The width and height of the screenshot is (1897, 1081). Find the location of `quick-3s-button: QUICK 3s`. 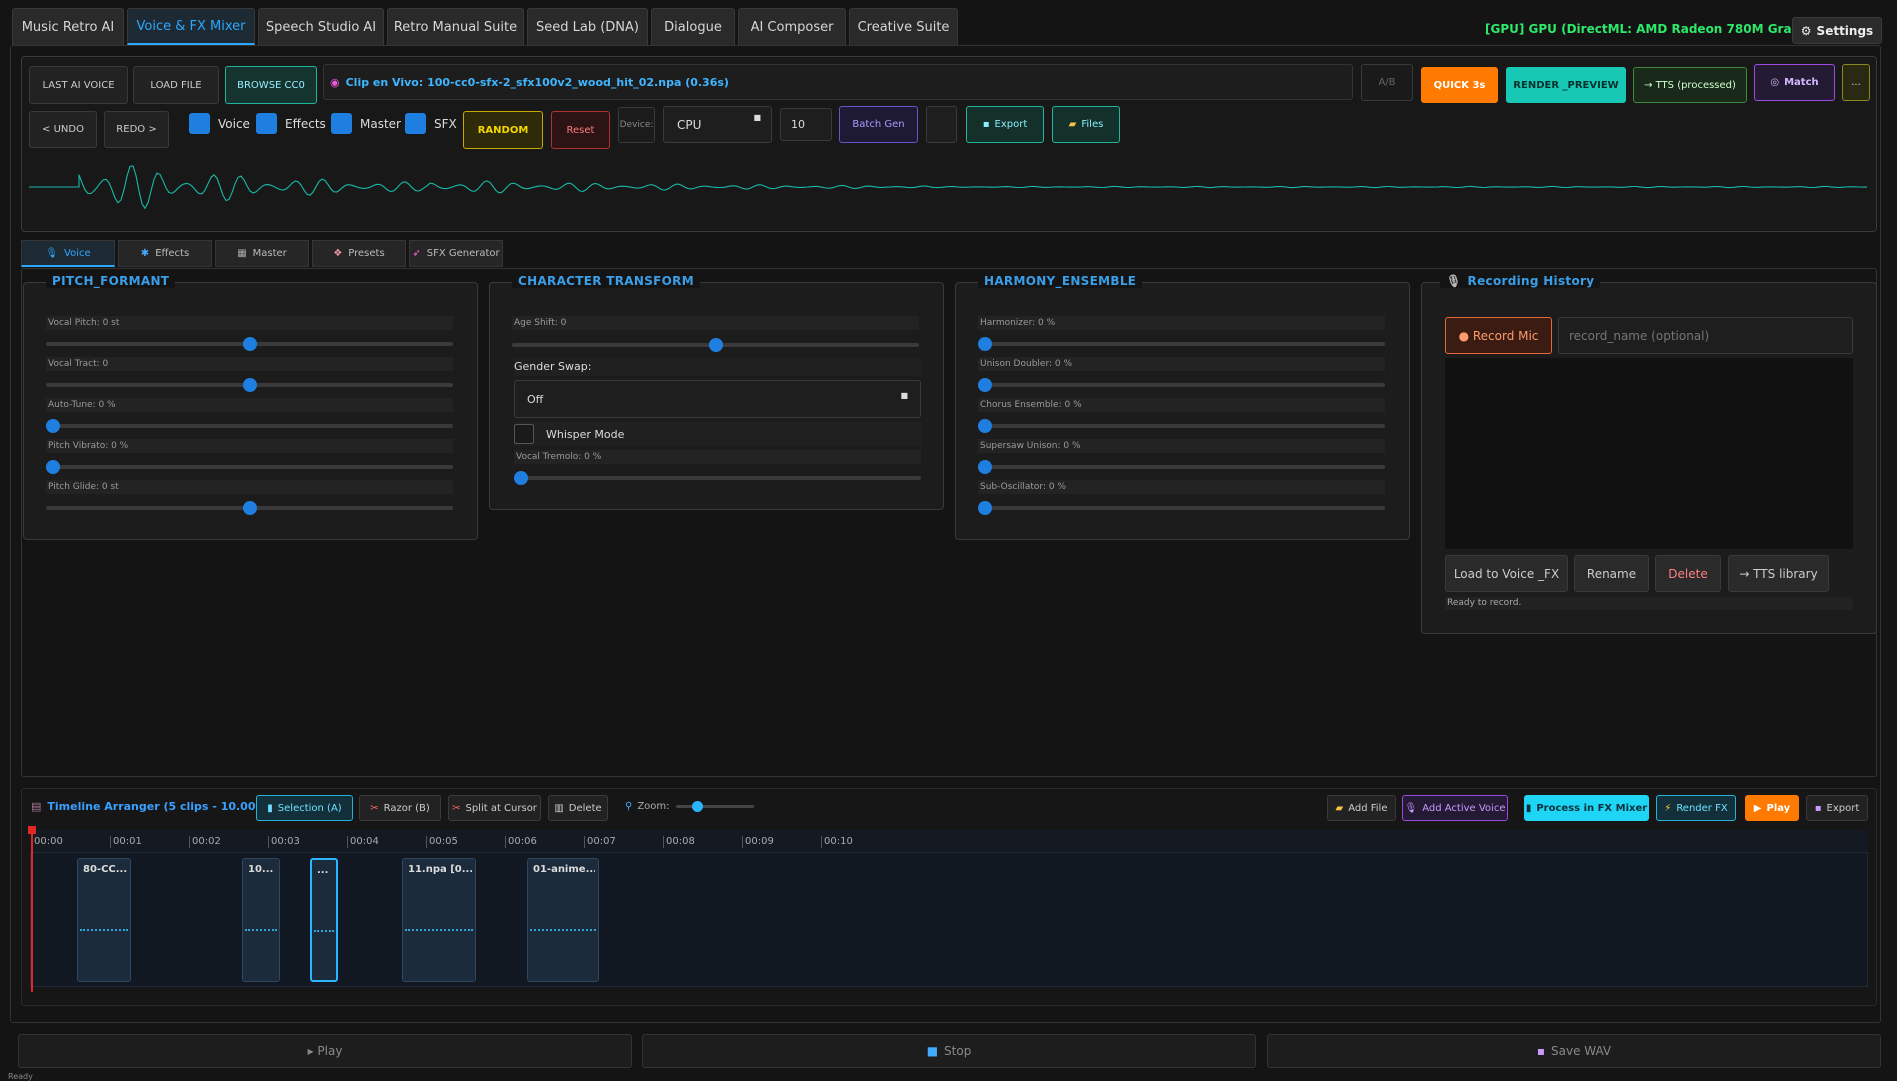

quick-3s-button: QUICK 3s is located at coordinates (1459, 85).